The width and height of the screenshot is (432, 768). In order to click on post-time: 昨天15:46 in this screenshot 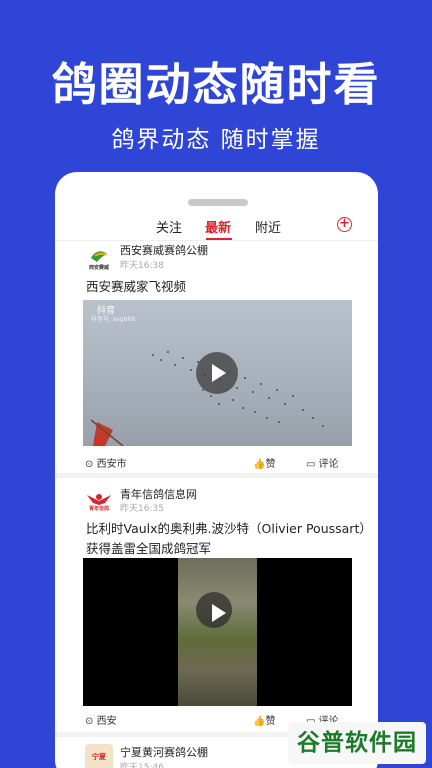, I will do `click(142, 765)`.